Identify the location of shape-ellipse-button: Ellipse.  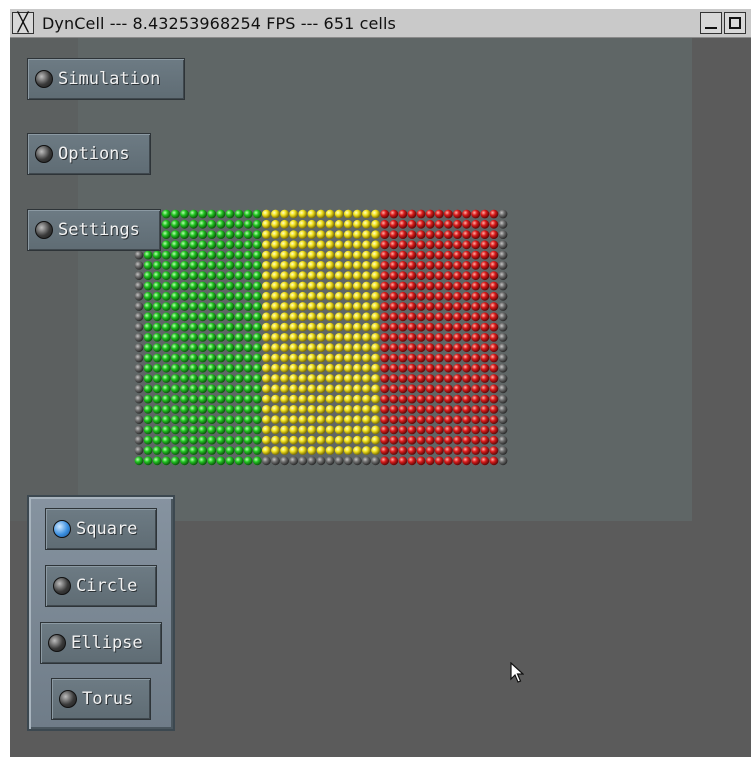
(101, 643).